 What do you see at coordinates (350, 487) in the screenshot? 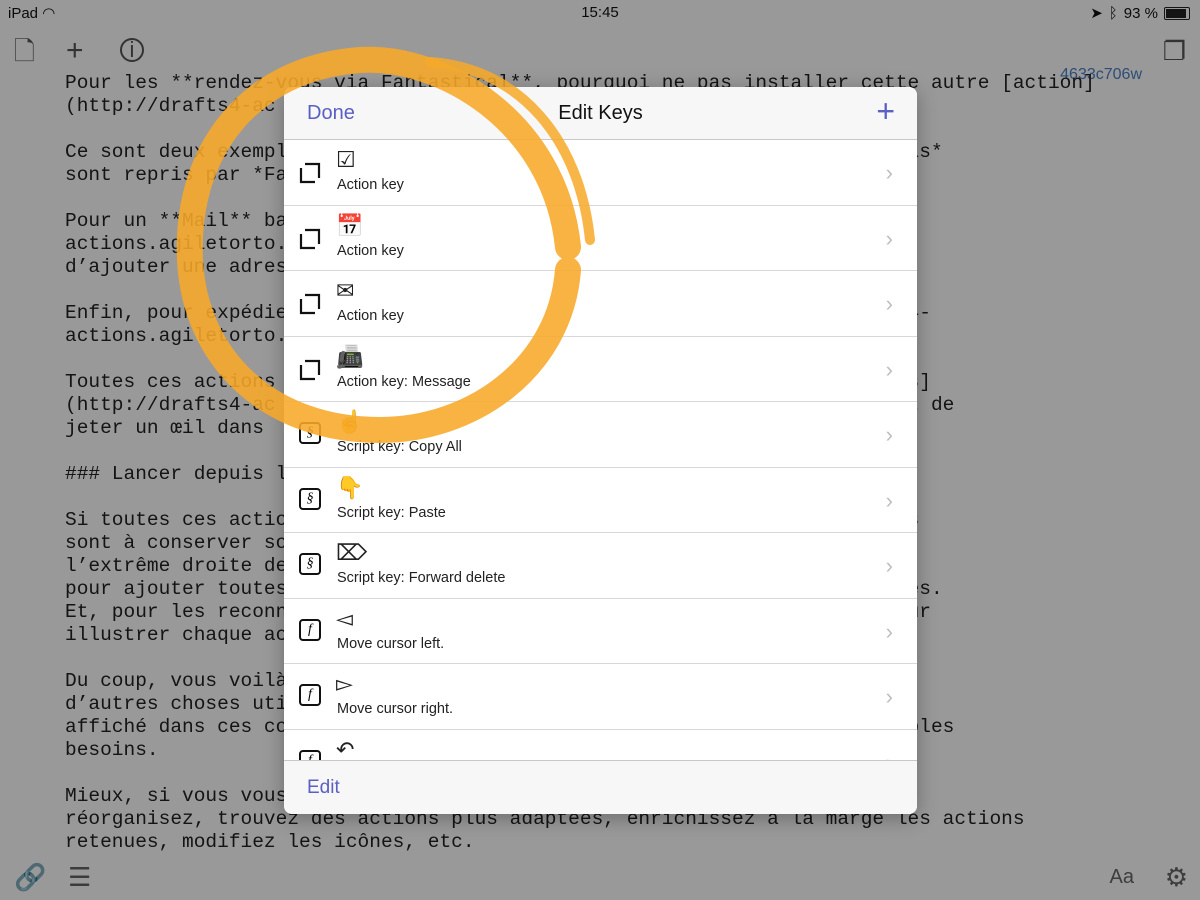
I see `pointing-down-emoji: 👇` at bounding box center [350, 487].